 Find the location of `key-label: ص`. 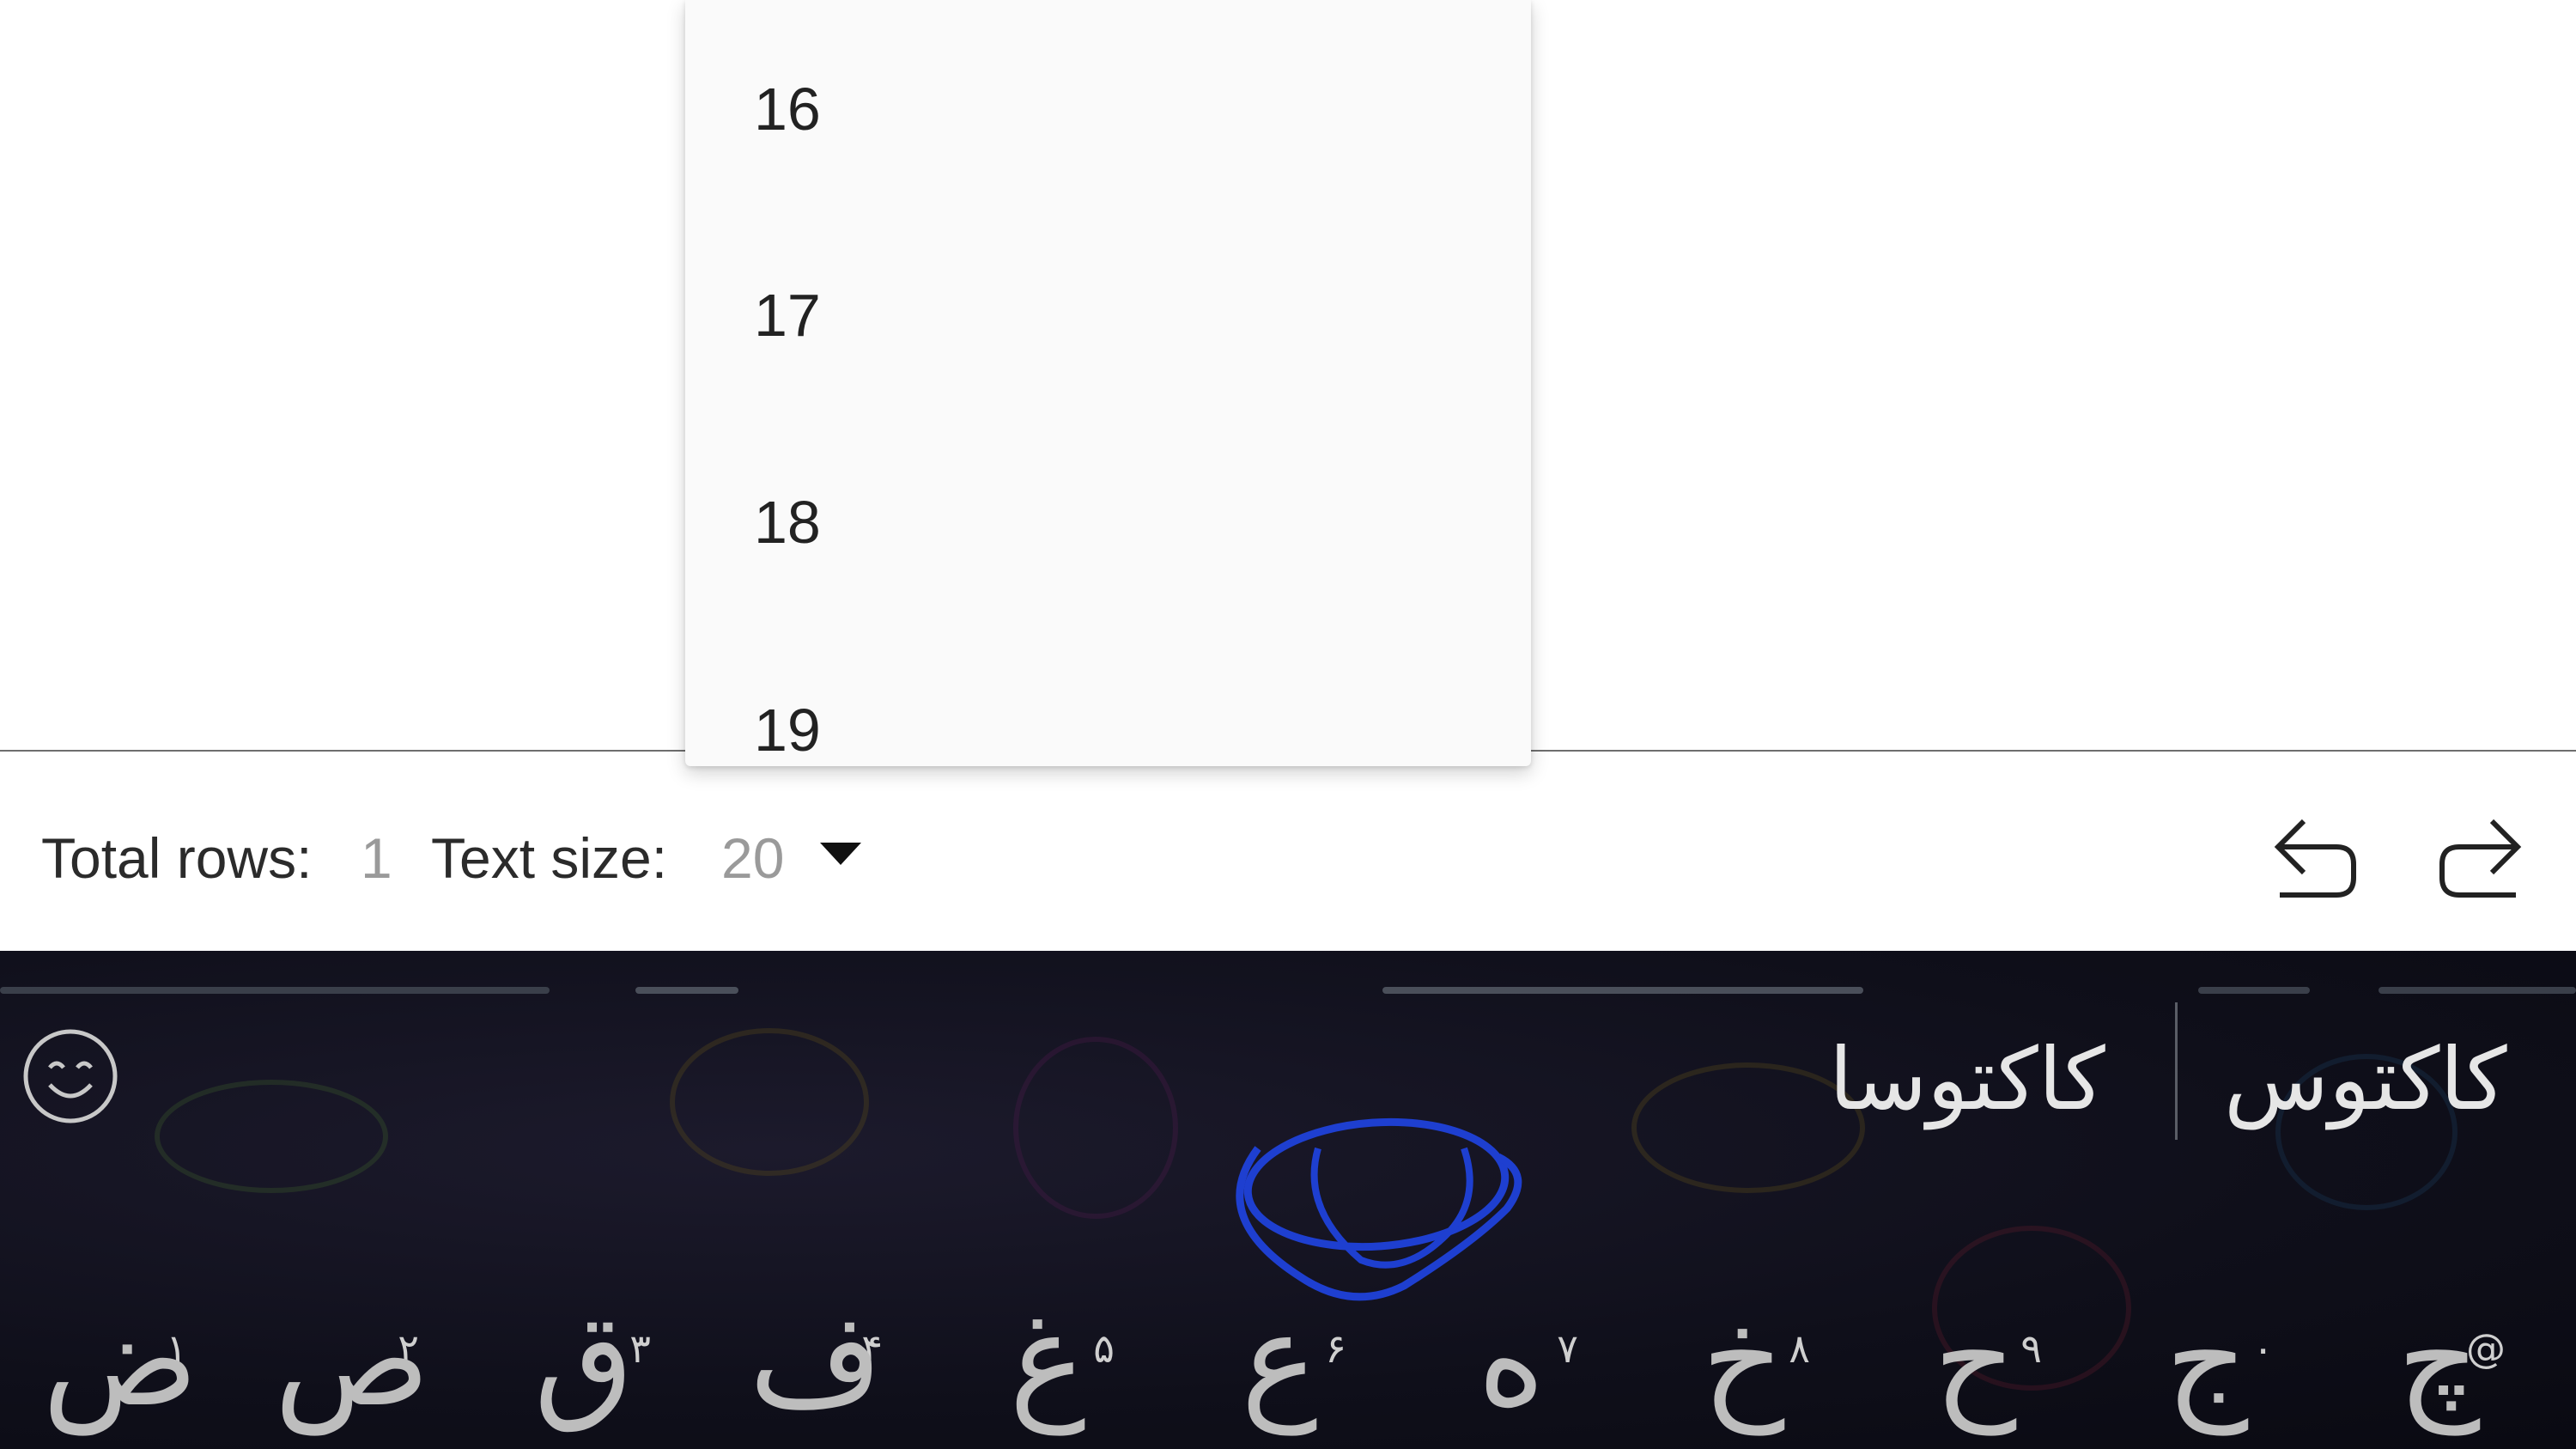

key-label: ص is located at coordinates (352, 1360).